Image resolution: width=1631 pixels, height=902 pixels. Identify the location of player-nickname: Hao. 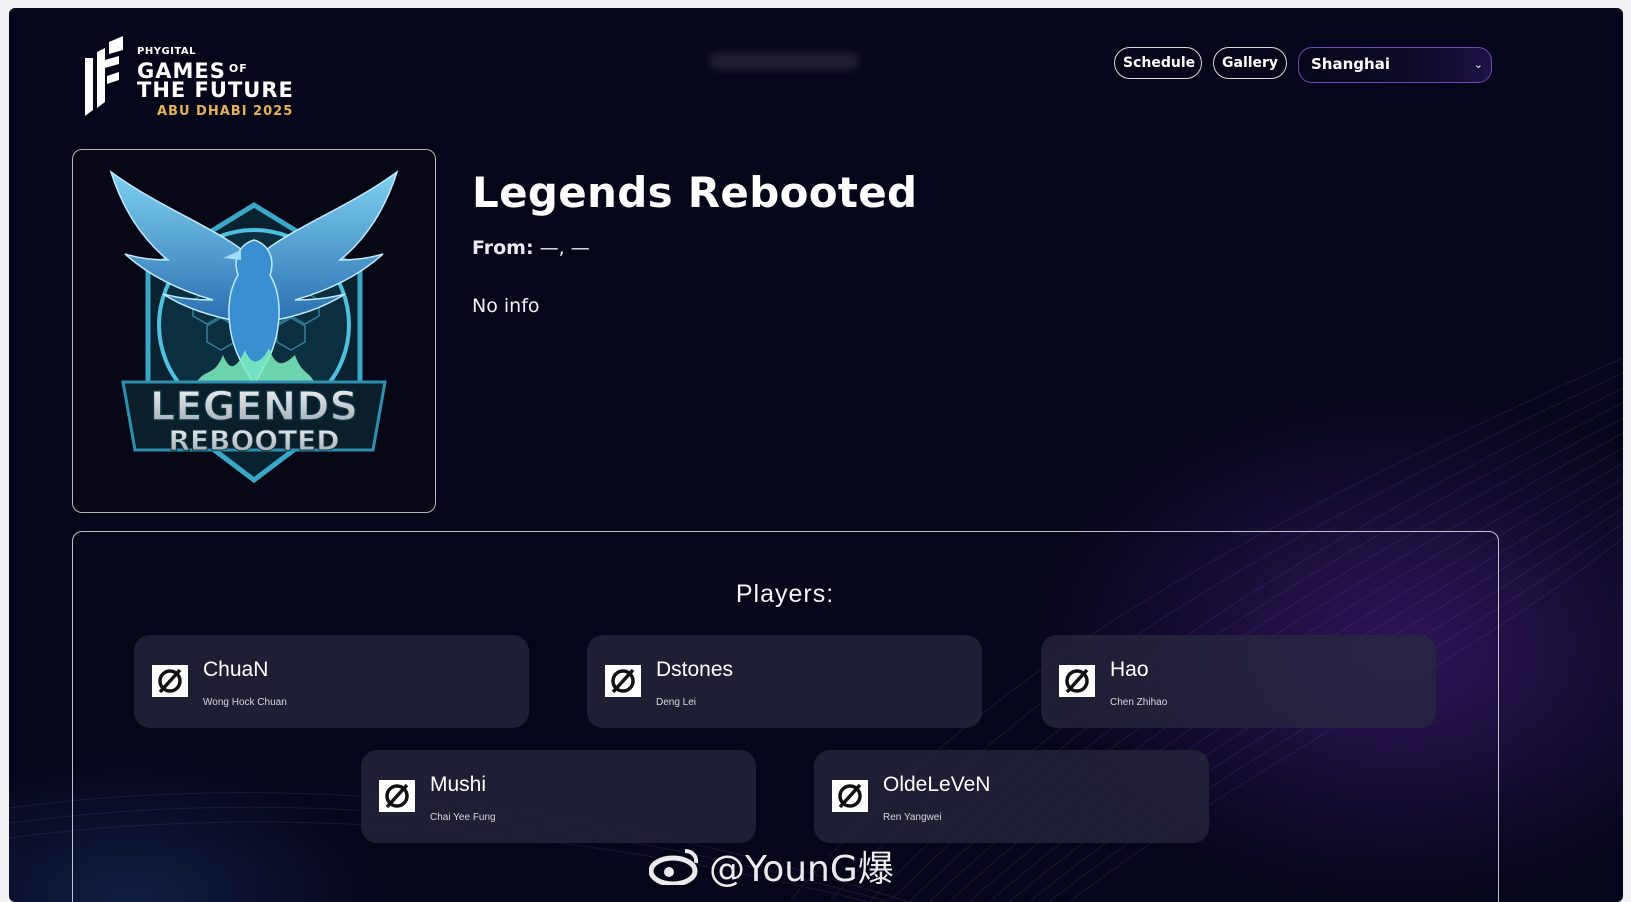
(1129, 669).